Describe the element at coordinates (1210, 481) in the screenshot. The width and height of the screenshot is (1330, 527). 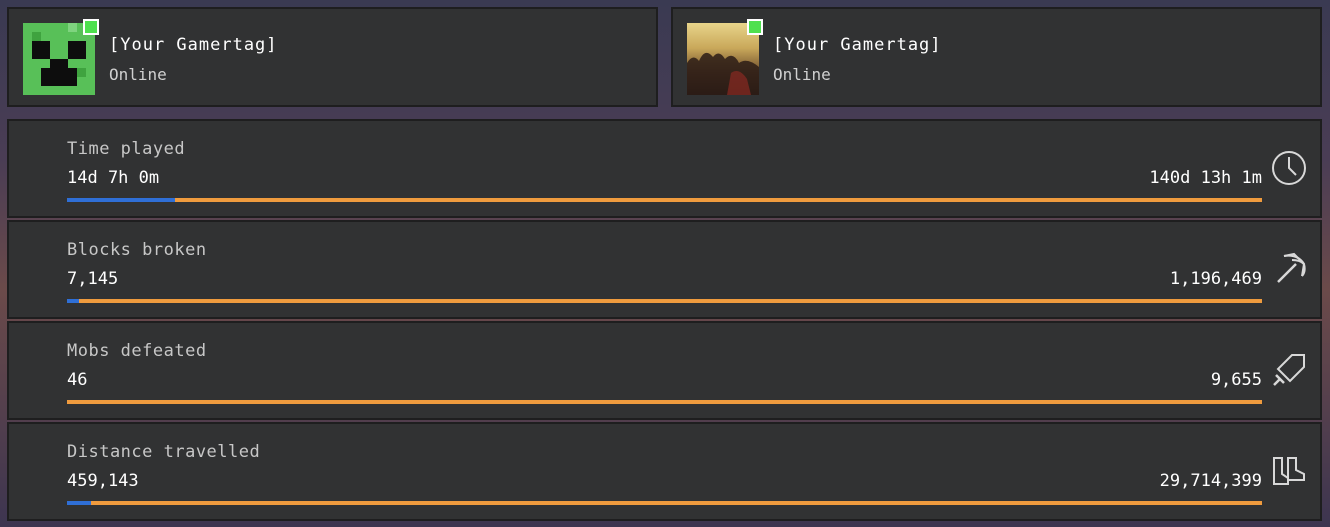
I see `stat-total: 29,714,399` at that location.